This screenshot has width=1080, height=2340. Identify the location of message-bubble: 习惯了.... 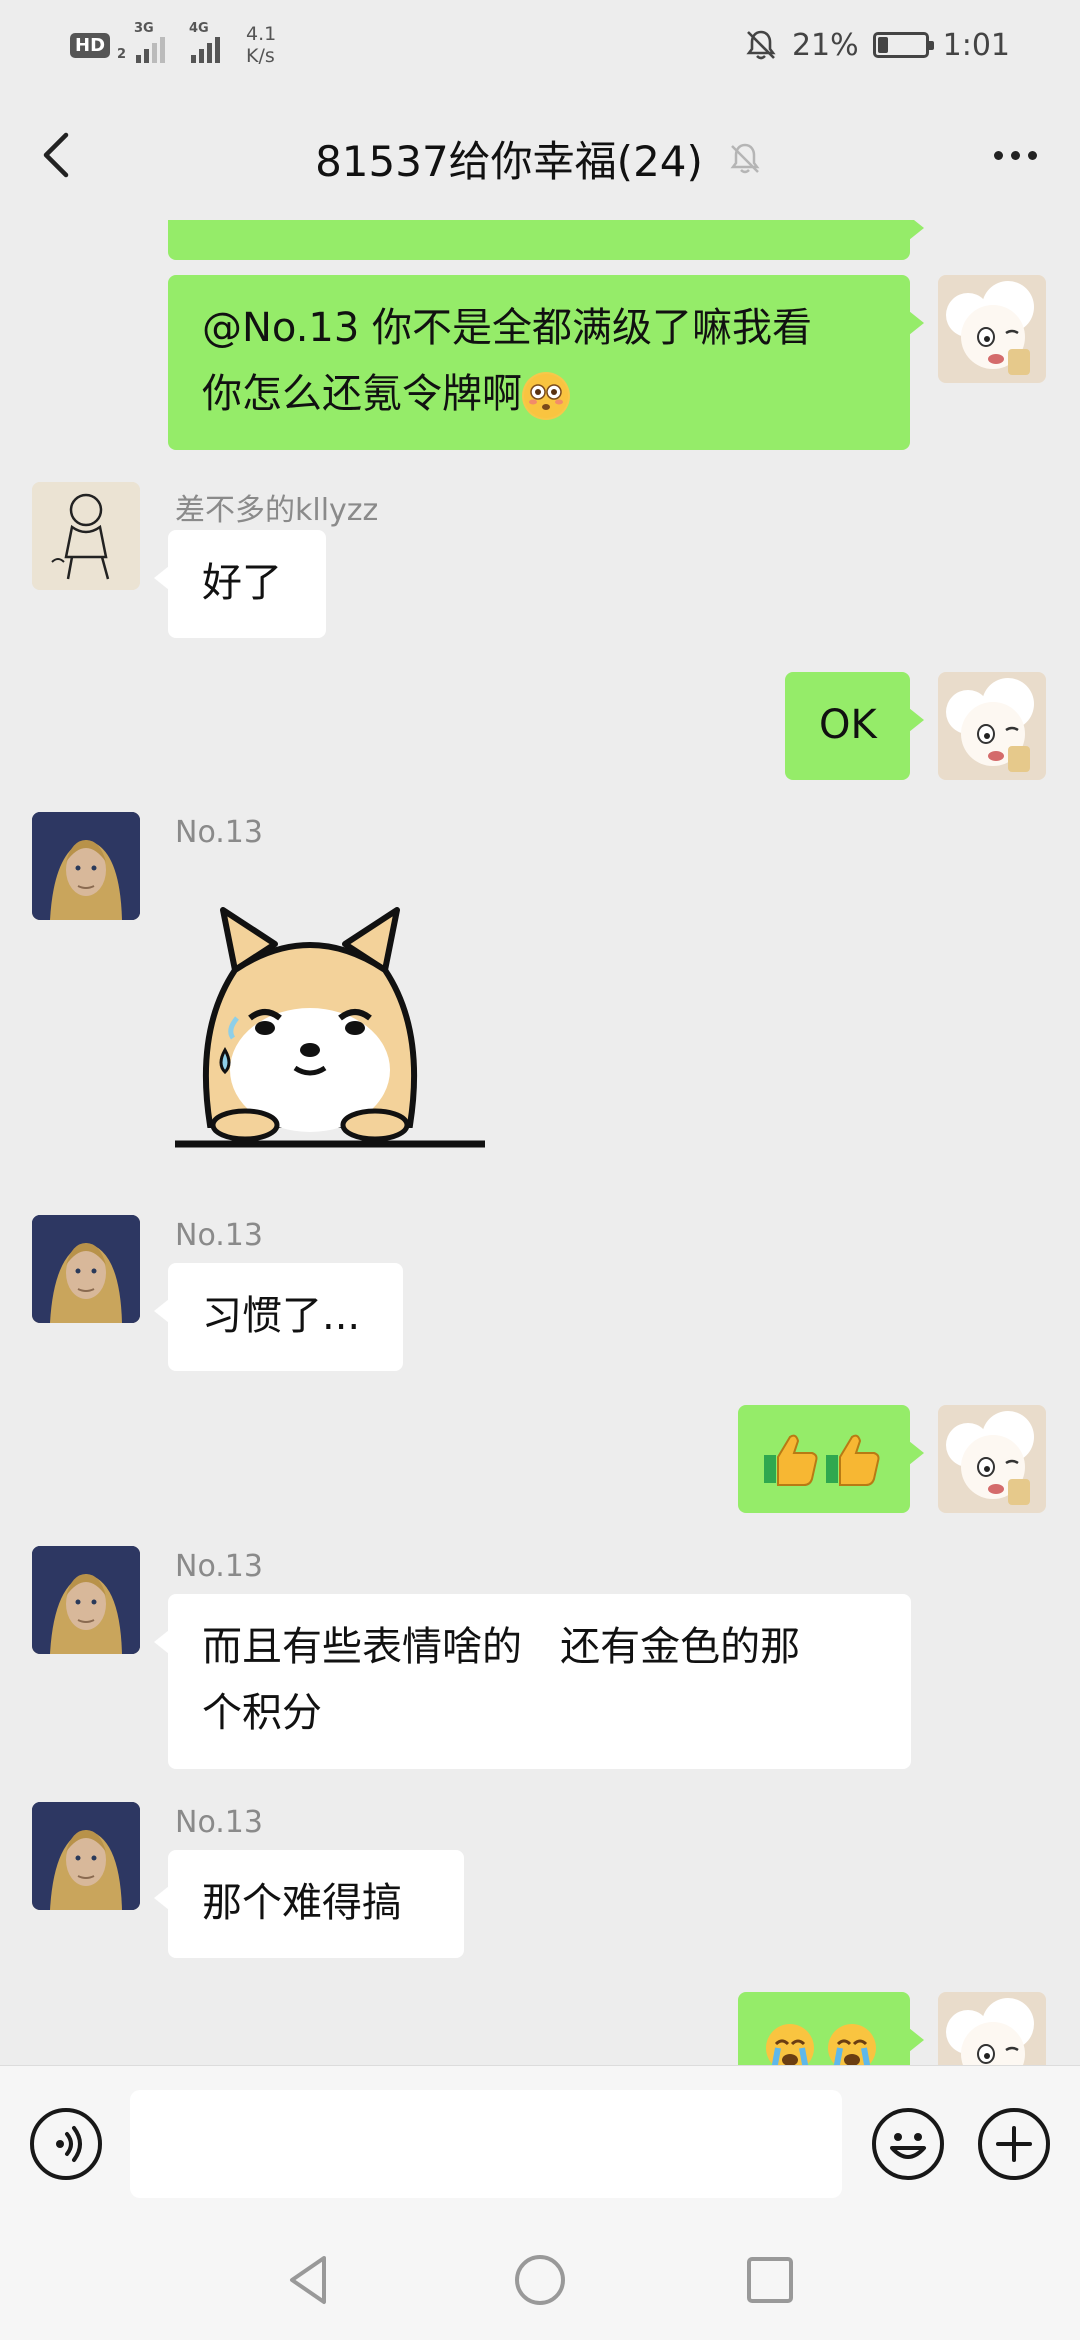
(278, 1317).